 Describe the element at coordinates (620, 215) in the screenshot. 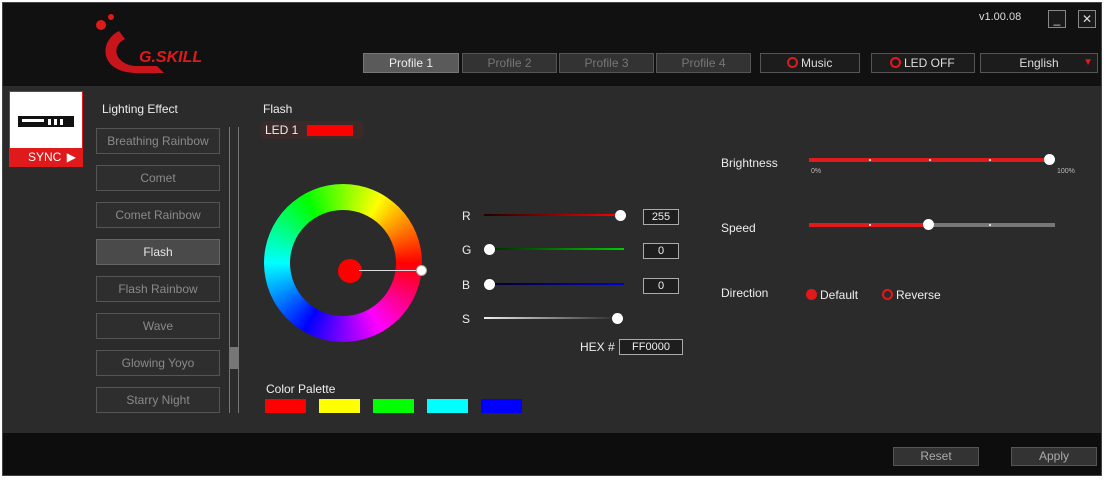

I see `r-slider-handle` at that location.